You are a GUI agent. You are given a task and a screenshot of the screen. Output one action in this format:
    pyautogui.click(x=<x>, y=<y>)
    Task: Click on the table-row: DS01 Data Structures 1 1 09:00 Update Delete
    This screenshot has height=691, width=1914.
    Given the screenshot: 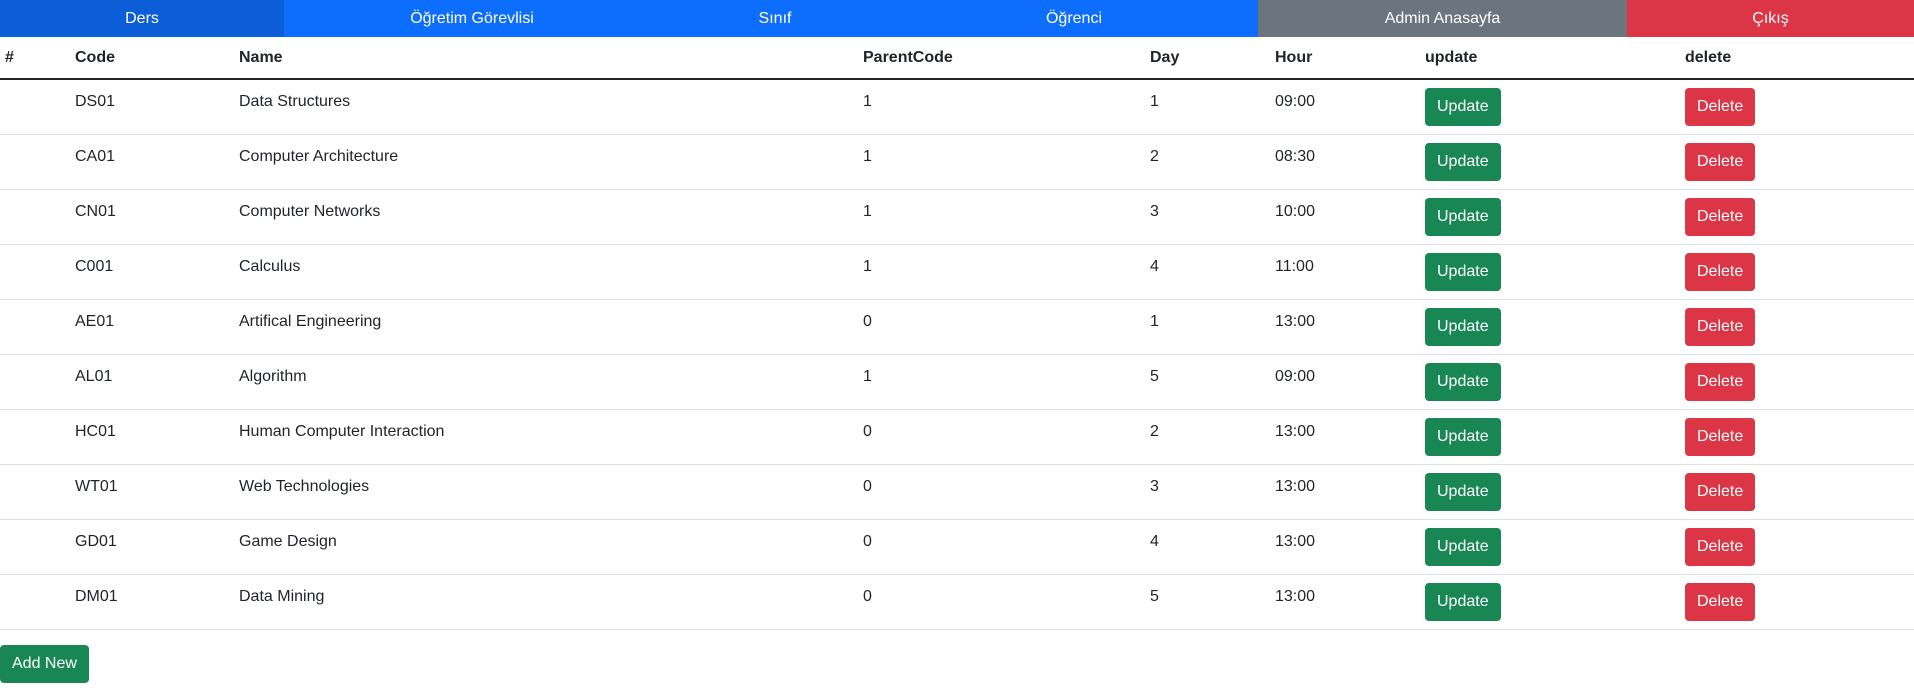 What is the action you would take?
    pyautogui.click(x=957, y=107)
    